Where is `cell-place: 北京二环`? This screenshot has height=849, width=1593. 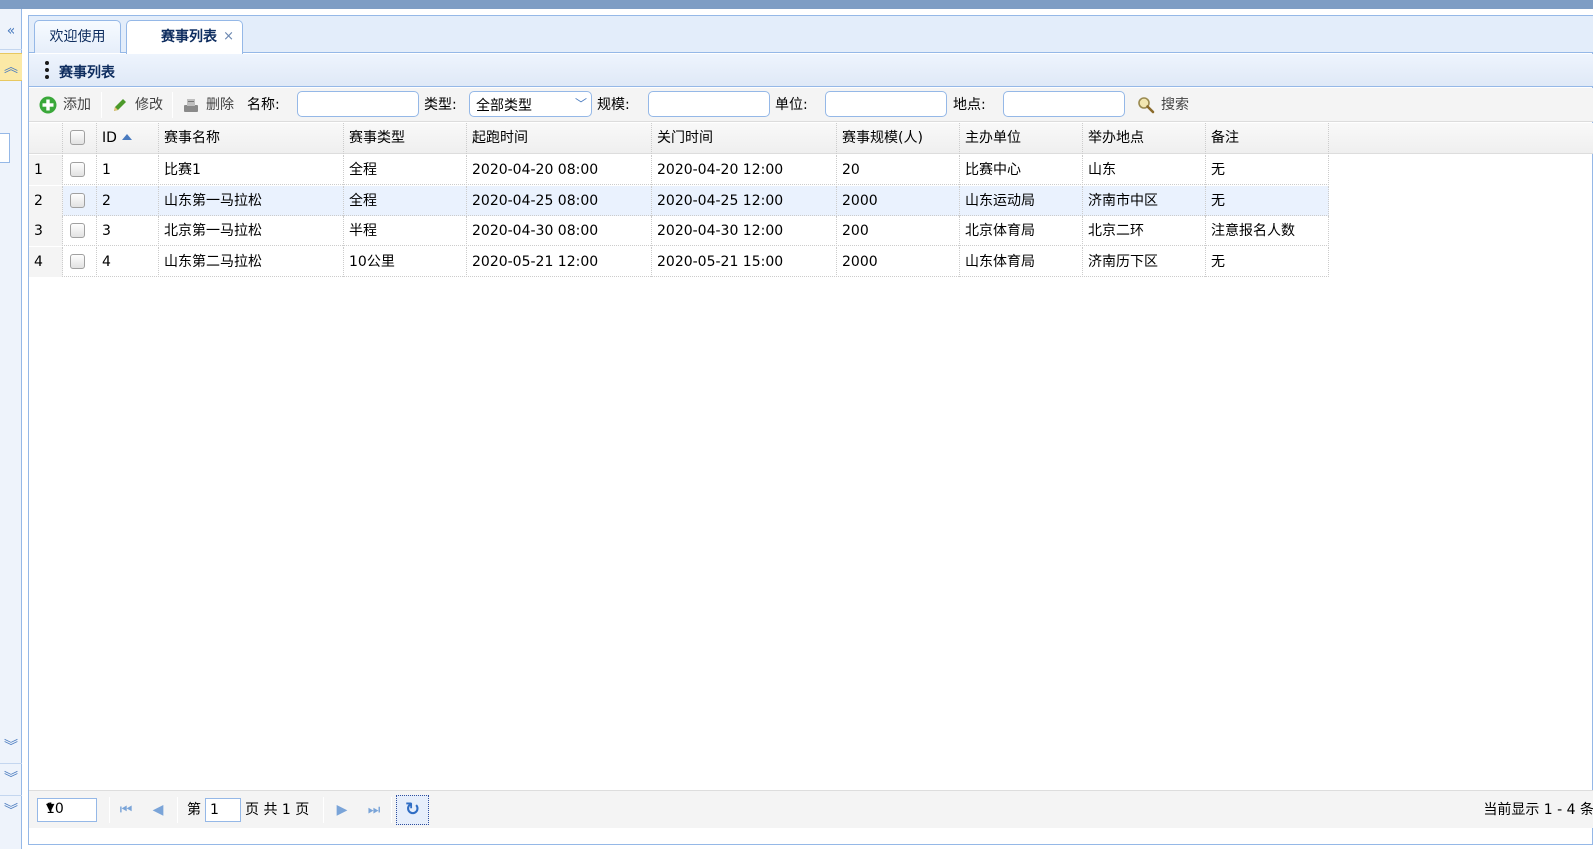
cell-place: 北京二环 is located at coordinates (1144, 231).